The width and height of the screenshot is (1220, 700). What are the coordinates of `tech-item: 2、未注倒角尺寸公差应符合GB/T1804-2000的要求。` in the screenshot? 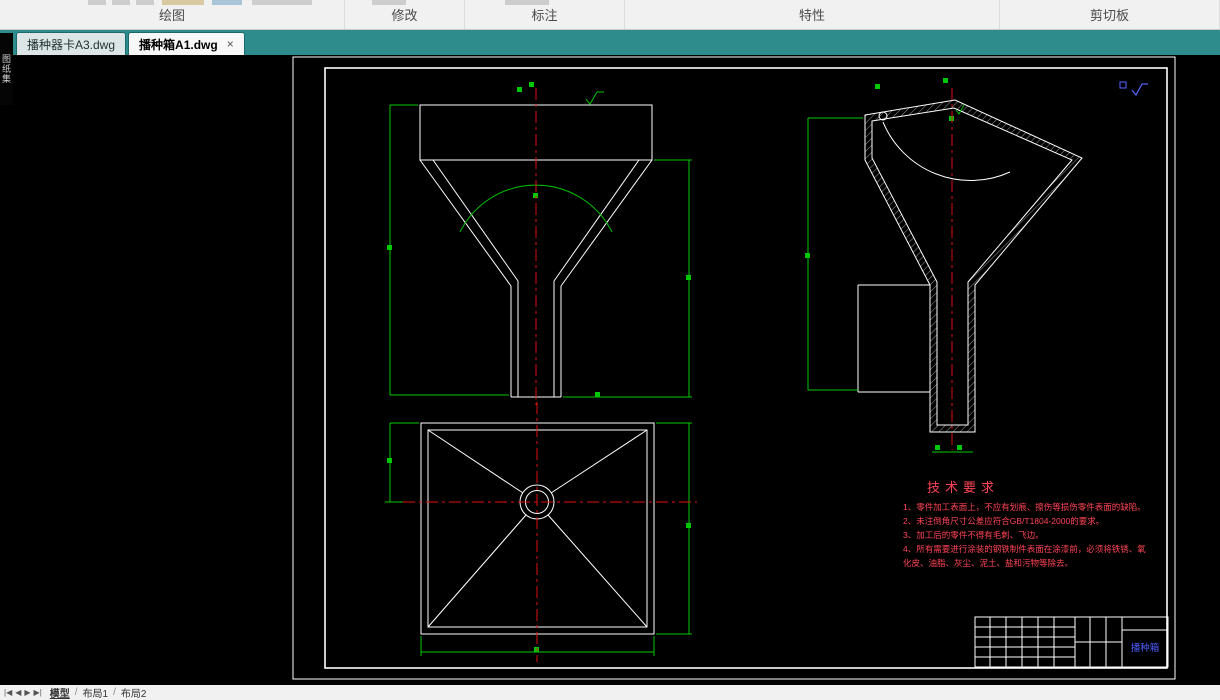 It's located at (1003, 521).